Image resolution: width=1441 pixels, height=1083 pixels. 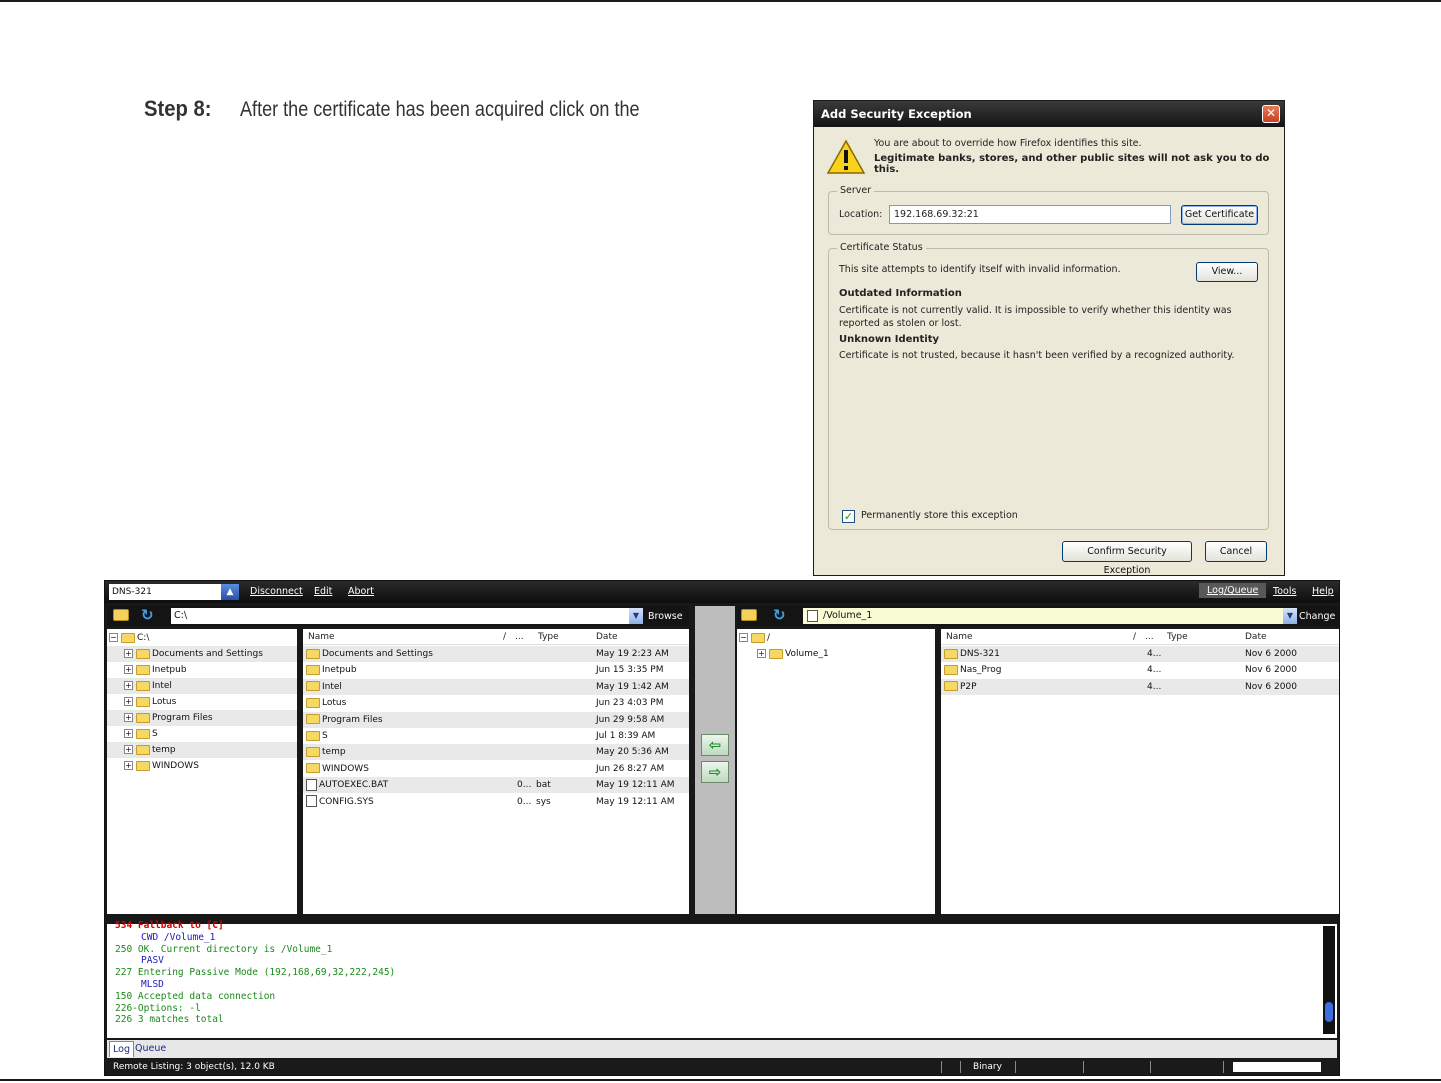 I want to click on get-certificate-button: Get Certificate, so click(x=1219, y=215).